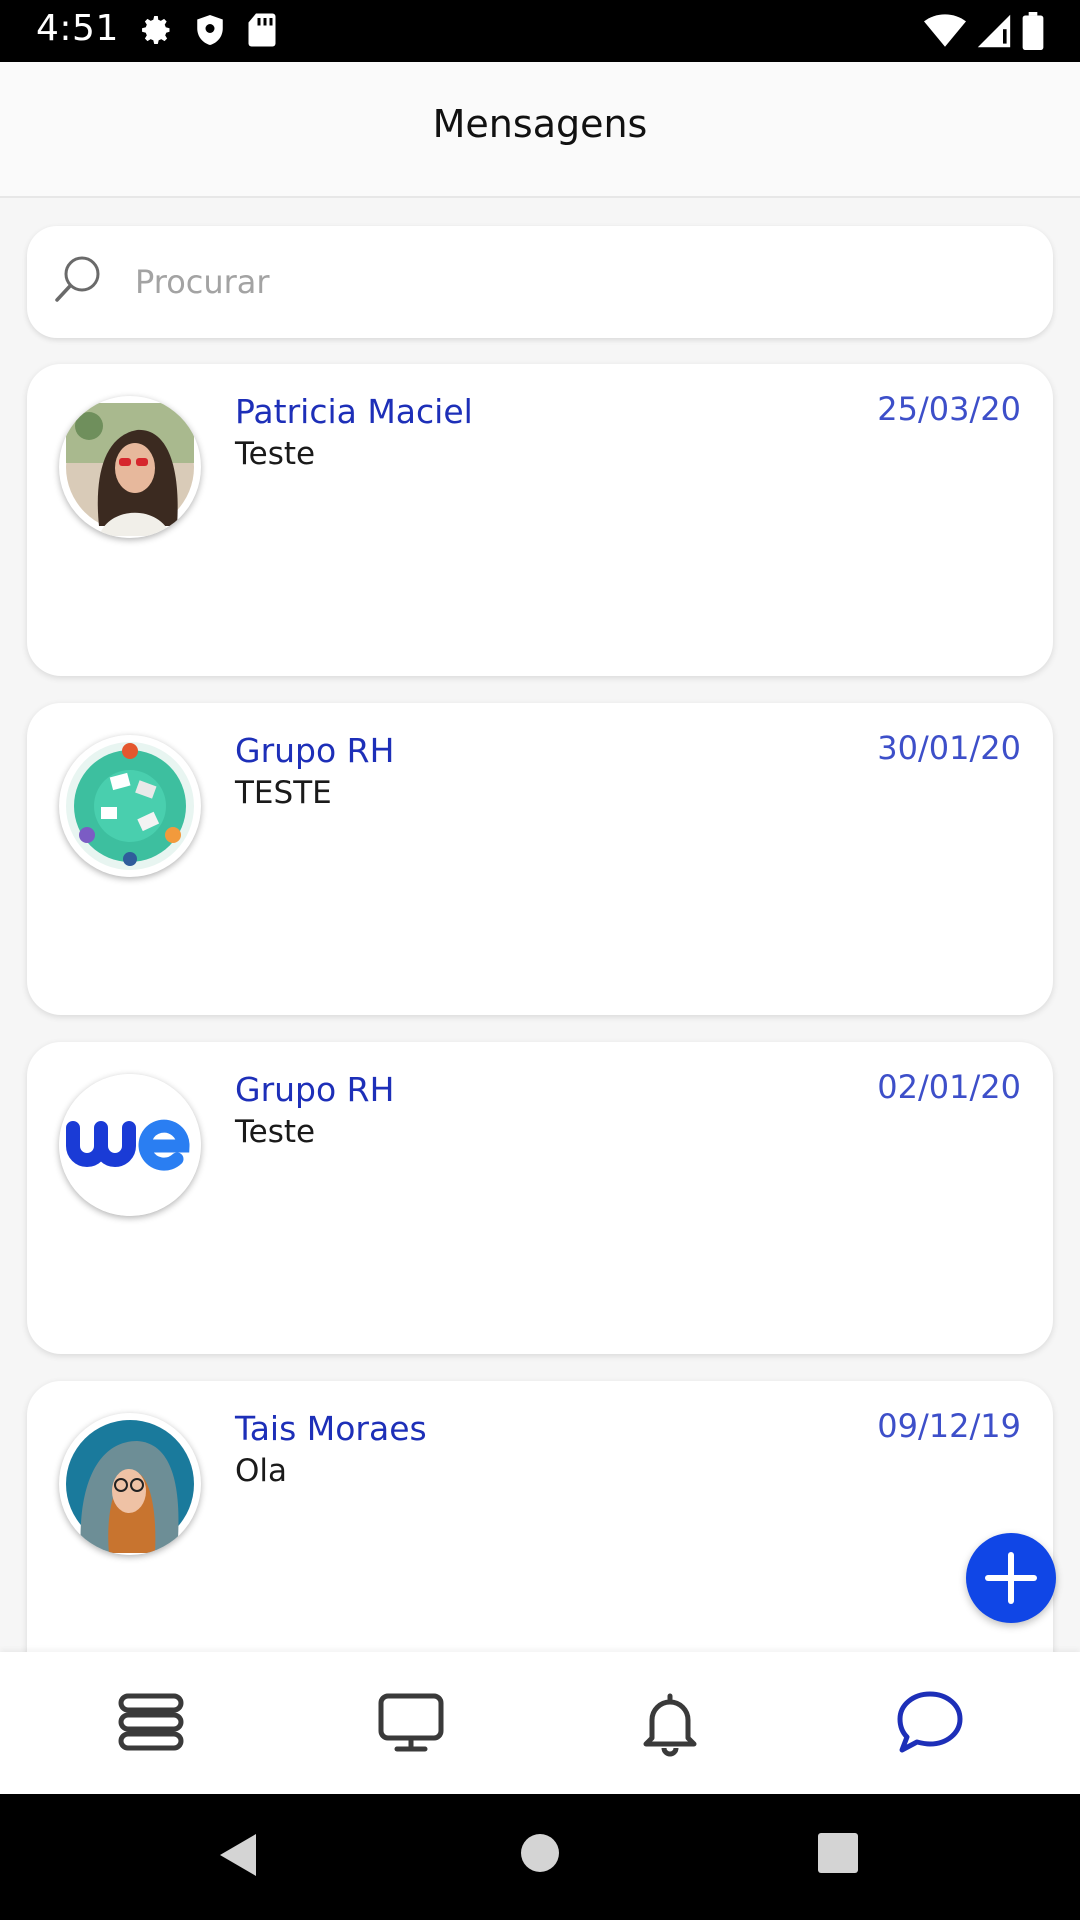 The image size is (1080, 1920). Describe the element at coordinates (1033, 31) in the screenshot. I see `battery-icon` at that location.